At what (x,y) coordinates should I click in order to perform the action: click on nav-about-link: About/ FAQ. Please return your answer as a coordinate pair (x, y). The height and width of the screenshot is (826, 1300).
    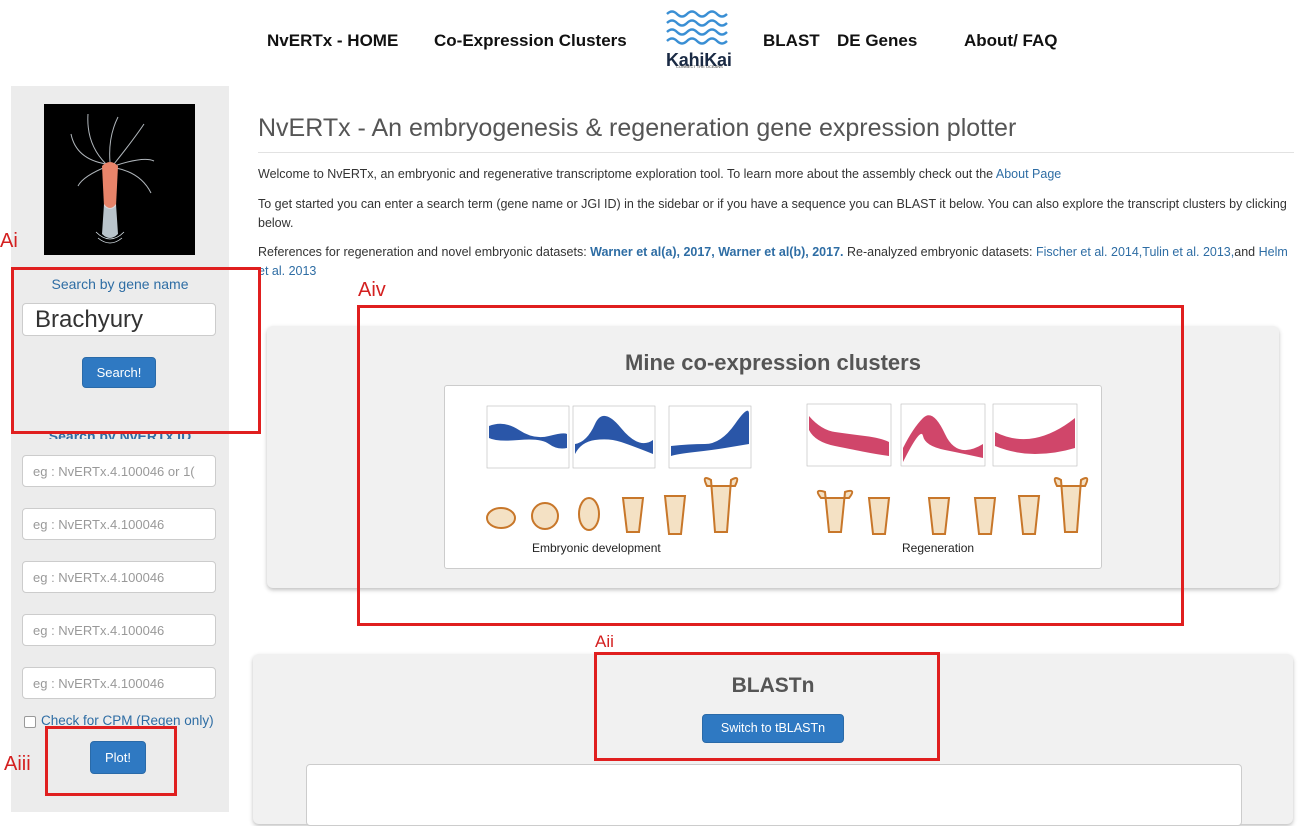
    Looking at the image, I should click on (1010, 41).